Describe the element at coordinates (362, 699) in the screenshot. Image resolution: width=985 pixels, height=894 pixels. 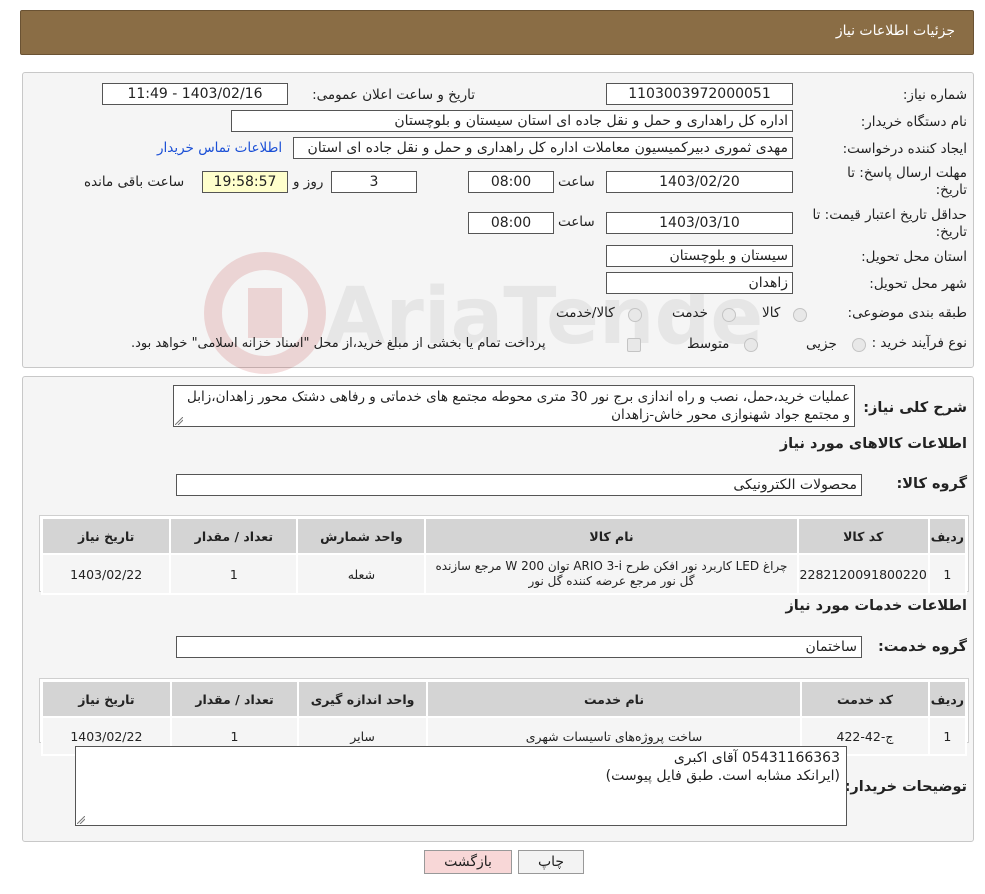
I see `col-header: واحد اندازه گیری` at that location.